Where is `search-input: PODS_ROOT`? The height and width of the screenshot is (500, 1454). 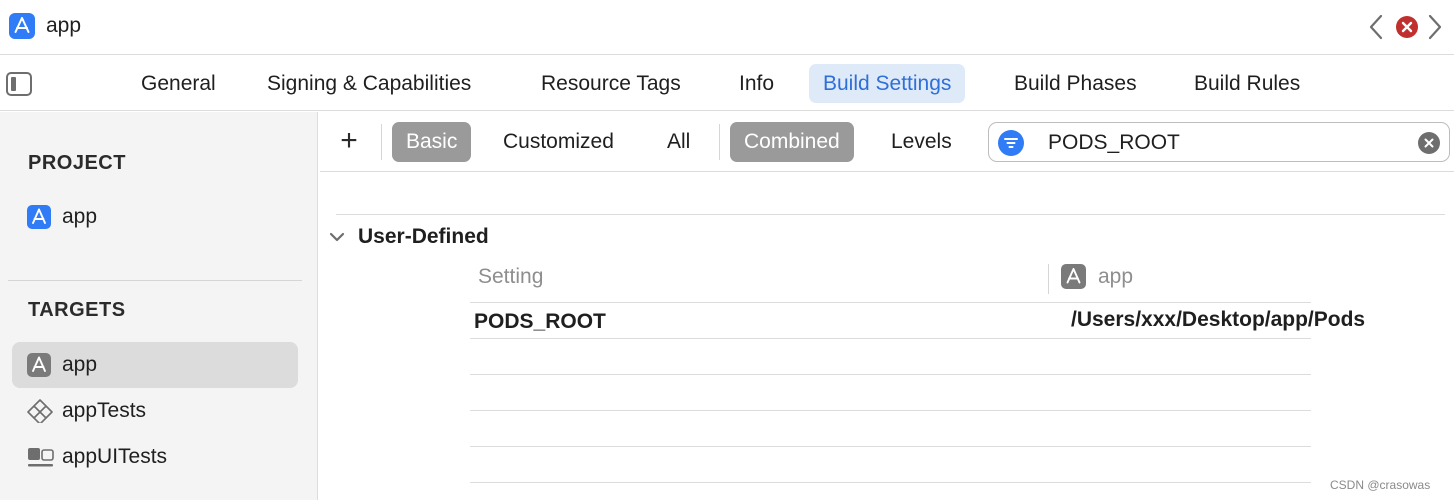
search-input: PODS_ROOT is located at coordinates (1114, 143).